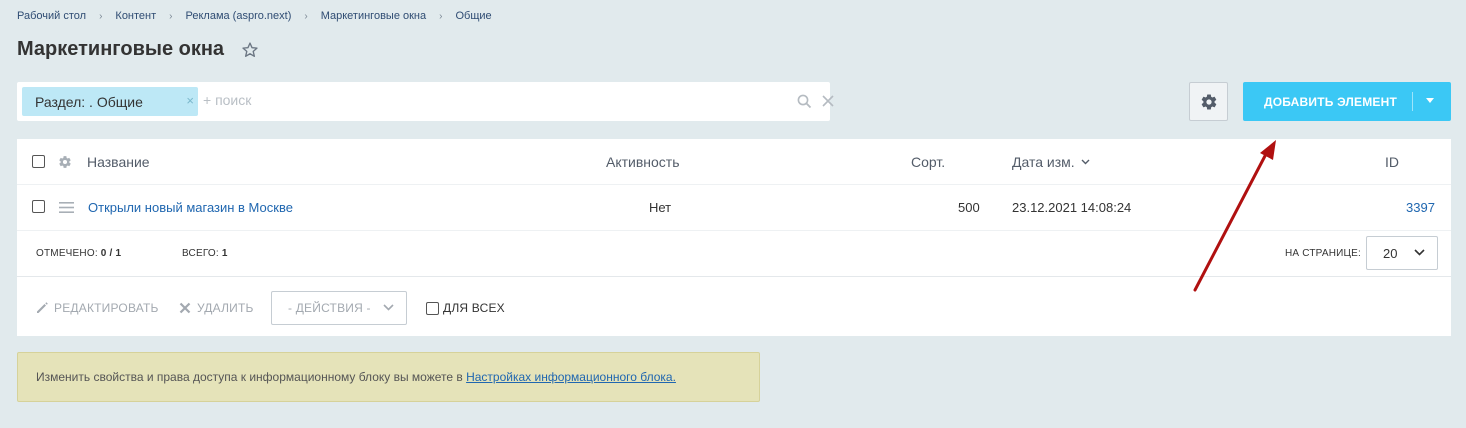 Image resolution: width=1466 pixels, height=428 pixels. Describe the element at coordinates (66, 207) in the screenshot. I see `drag-handle-icon` at that location.